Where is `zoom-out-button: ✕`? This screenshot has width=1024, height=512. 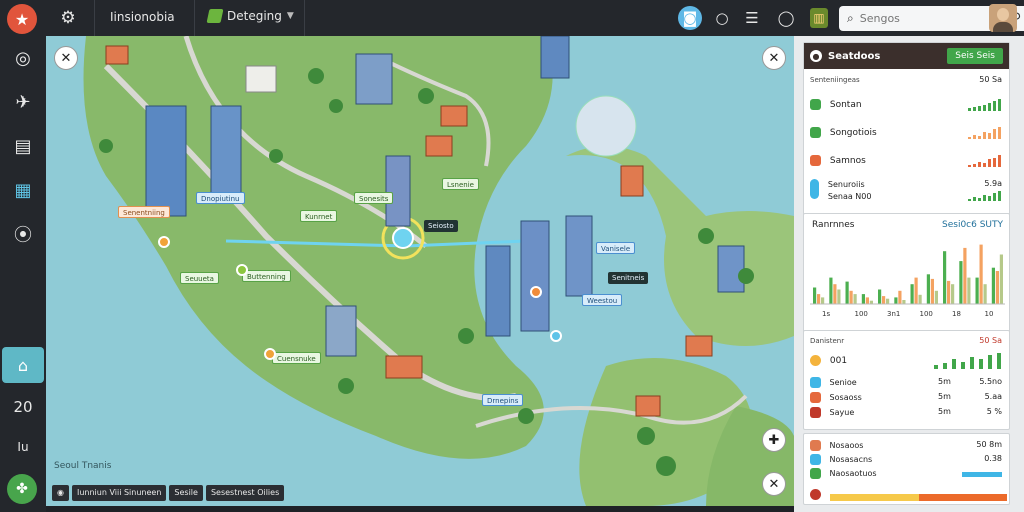 zoom-out-button: ✕ is located at coordinates (774, 484).